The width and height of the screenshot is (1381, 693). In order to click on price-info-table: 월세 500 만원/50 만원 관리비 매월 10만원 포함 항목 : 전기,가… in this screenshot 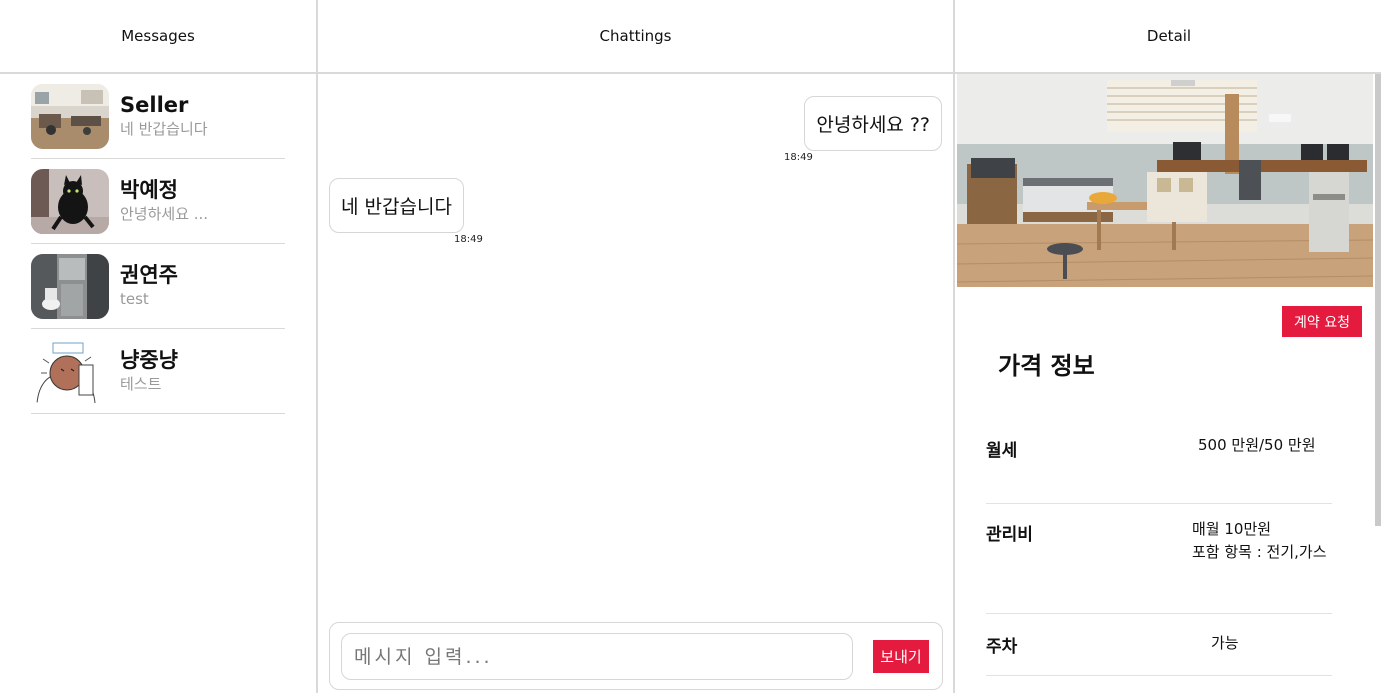, I will do `click(1159, 548)`.